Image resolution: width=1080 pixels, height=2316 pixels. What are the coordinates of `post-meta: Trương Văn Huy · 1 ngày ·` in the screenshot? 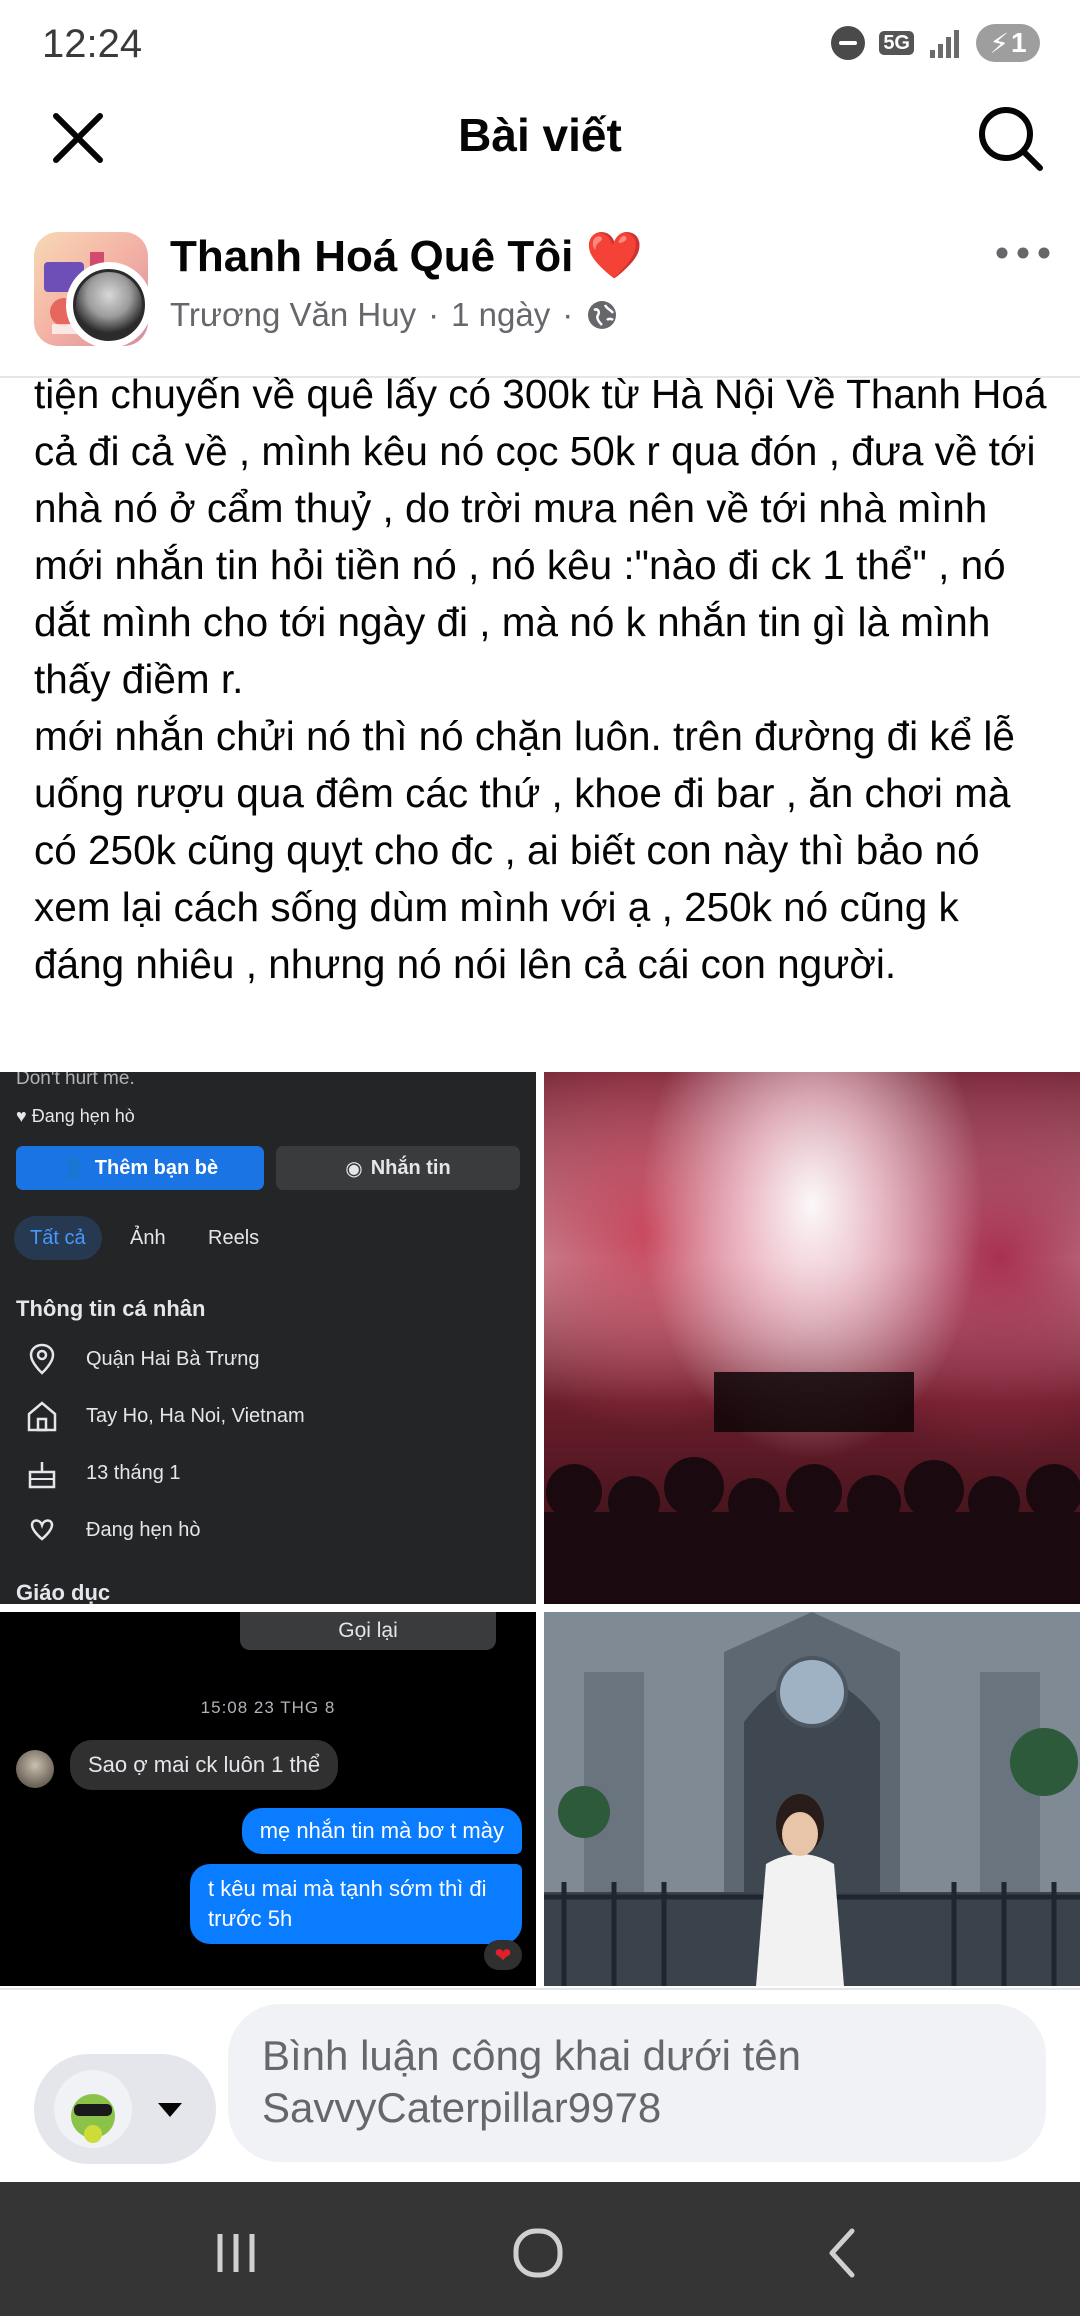 It's located at (394, 315).